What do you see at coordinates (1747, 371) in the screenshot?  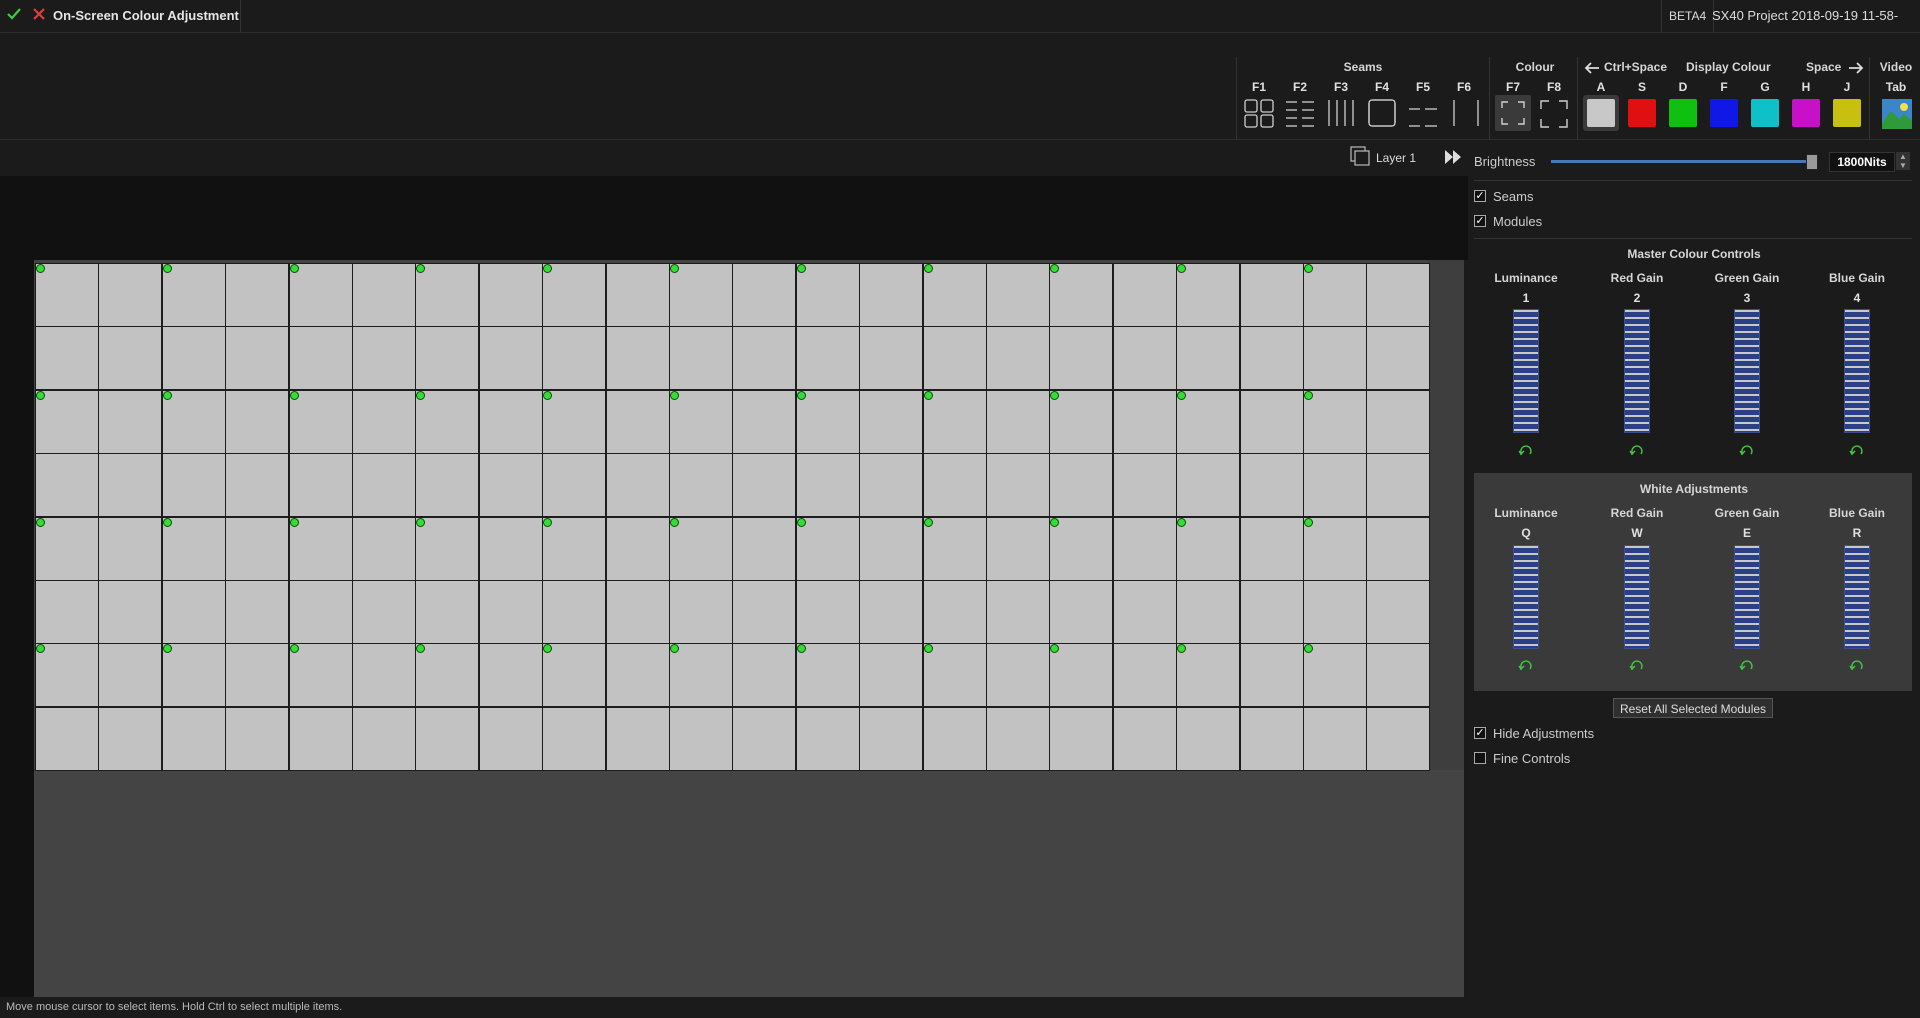 I see `master-green-gain-slider` at bounding box center [1747, 371].